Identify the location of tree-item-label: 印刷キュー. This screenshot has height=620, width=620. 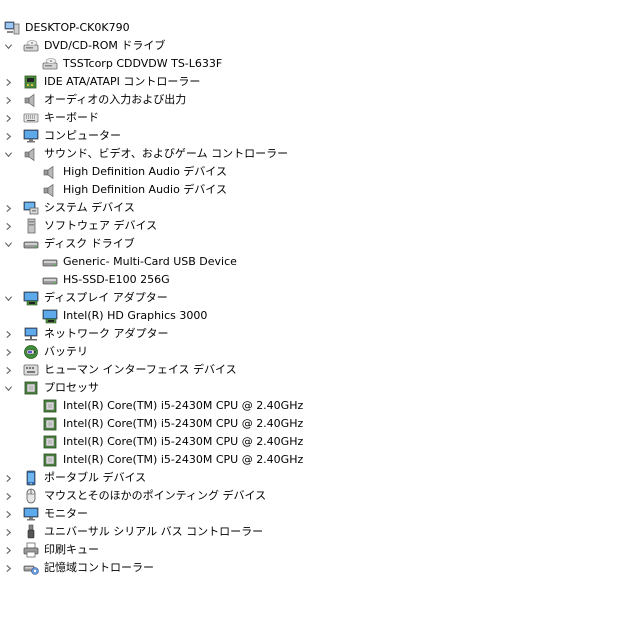
(71, 549).